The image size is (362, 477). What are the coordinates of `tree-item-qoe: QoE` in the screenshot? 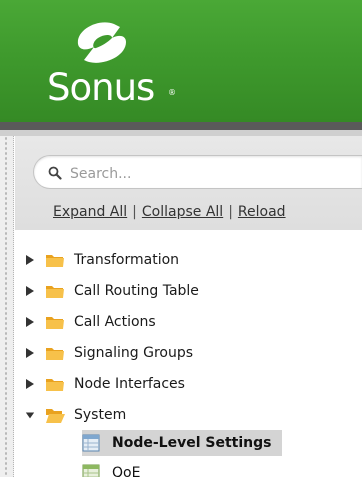 It's located at (111, 468).